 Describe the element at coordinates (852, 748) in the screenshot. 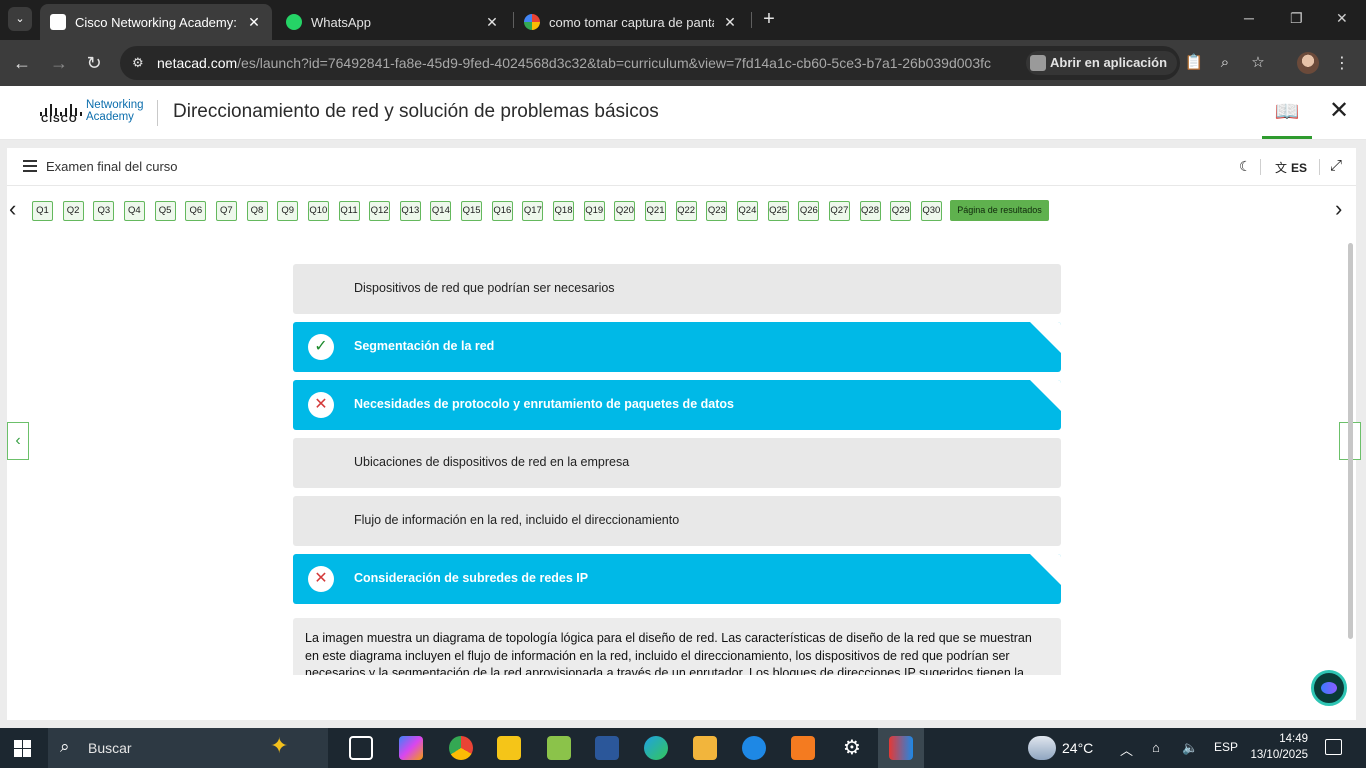

I see `settings-gear-icon: ⚙` at that location.